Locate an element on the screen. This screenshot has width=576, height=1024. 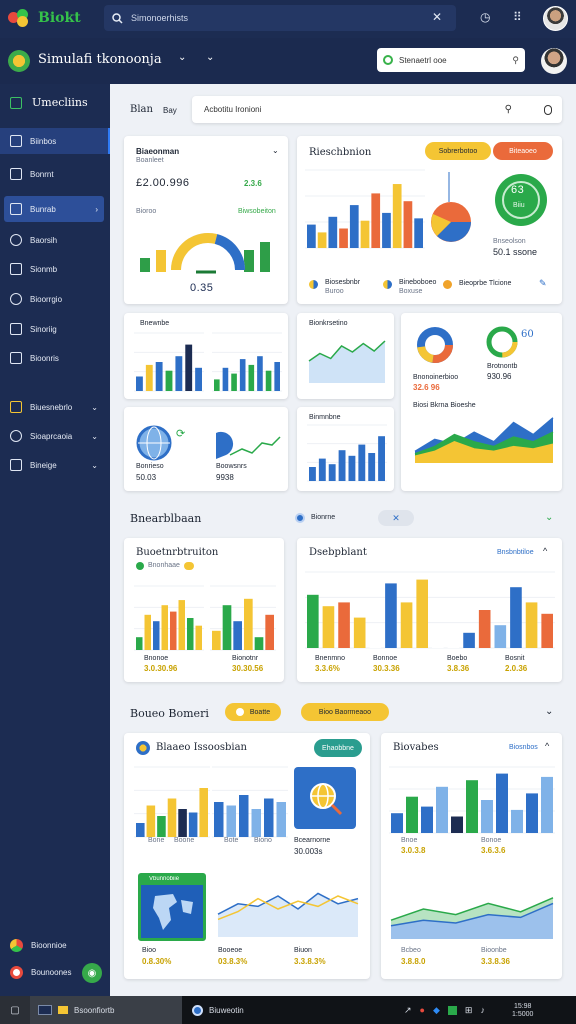
clock: 15:98 1:5000 is located at coordinates (522, 1010).